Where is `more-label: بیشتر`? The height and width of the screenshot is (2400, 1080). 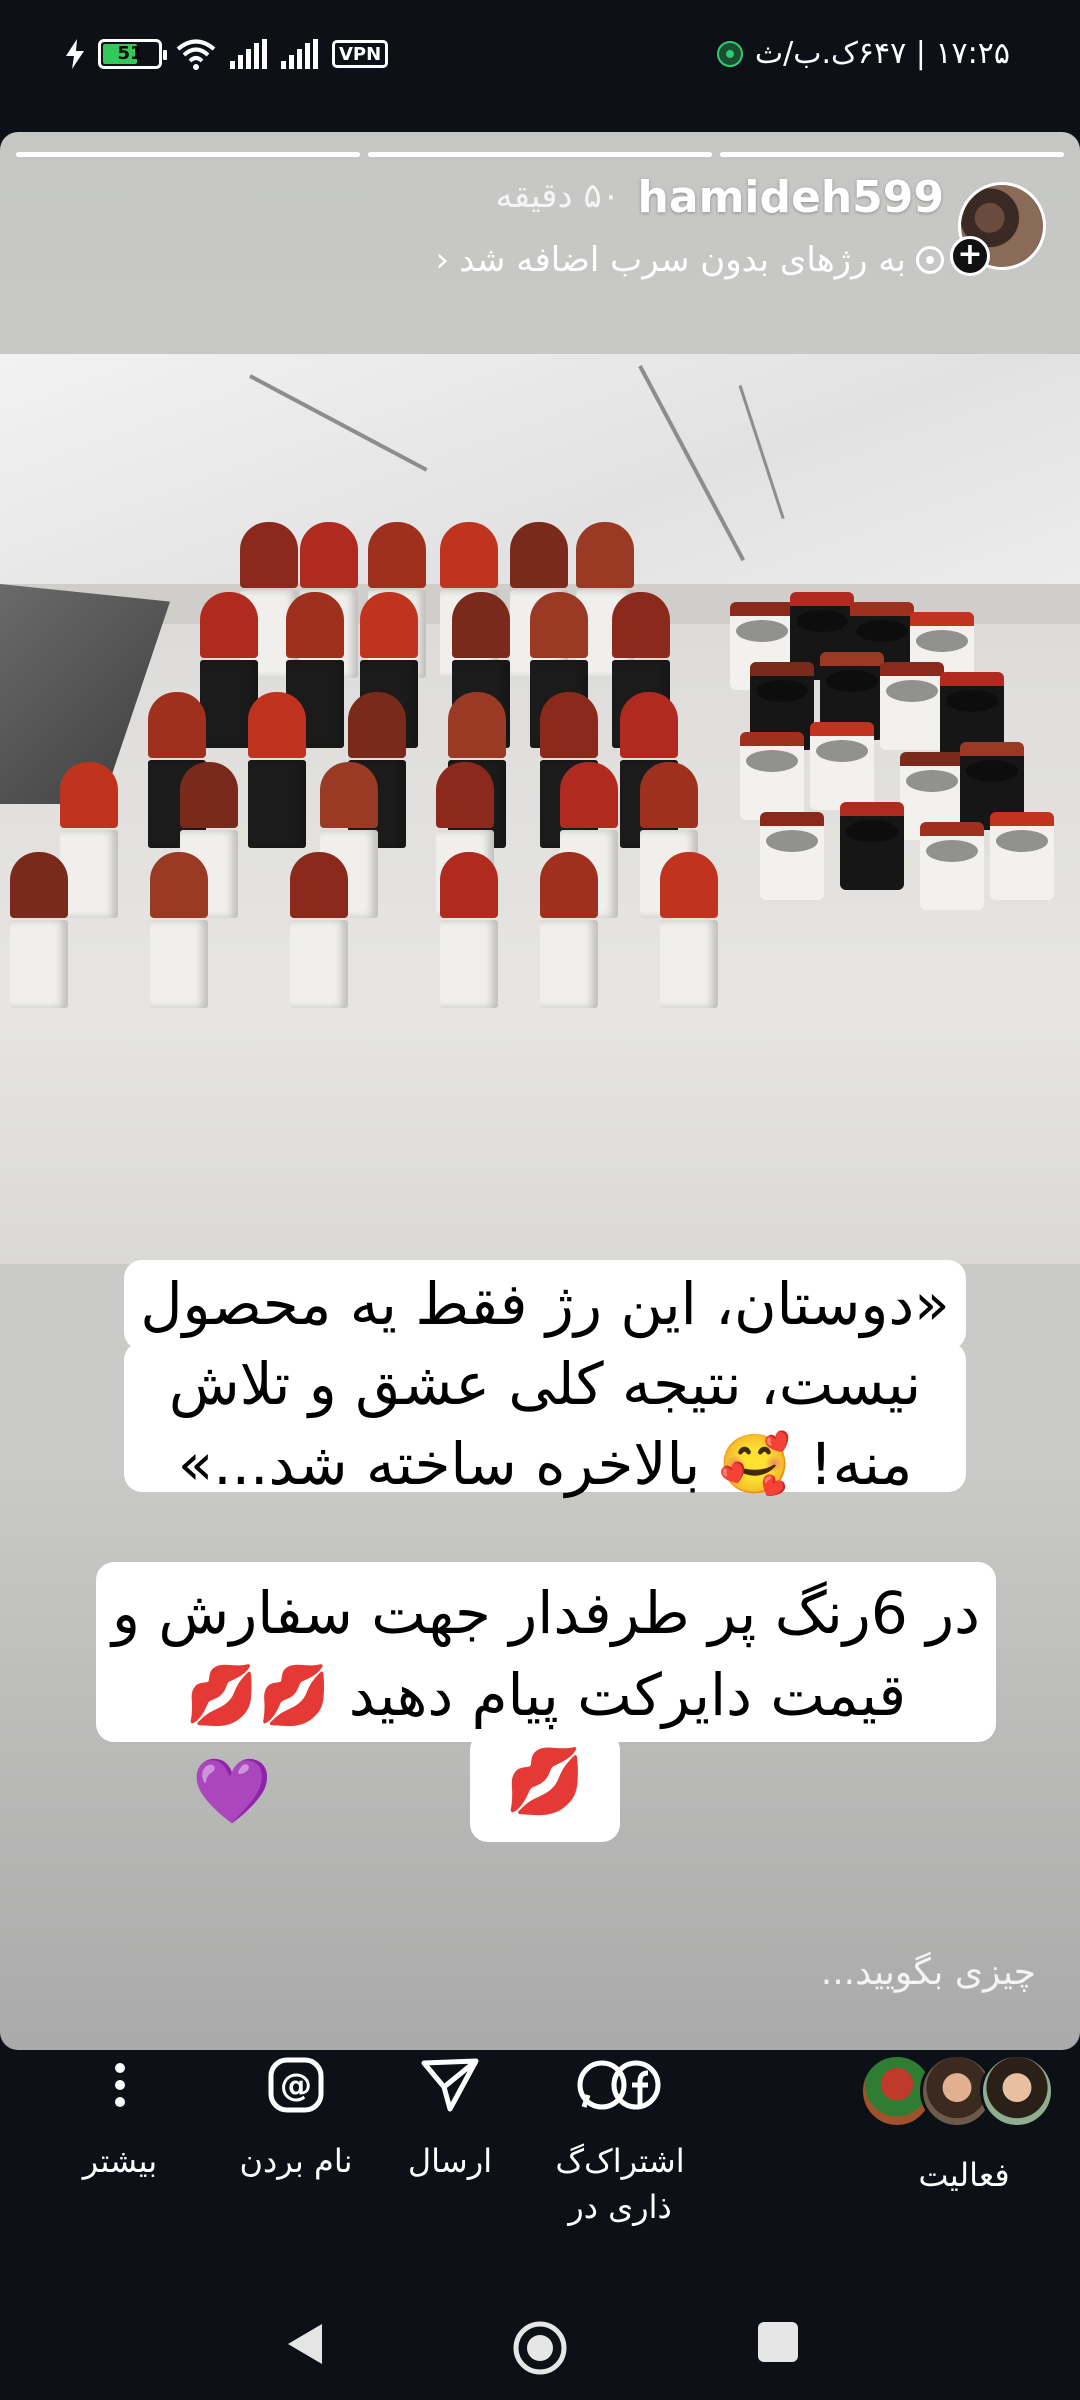 more-label: بیشتر is located at coordinates (120, 2161).